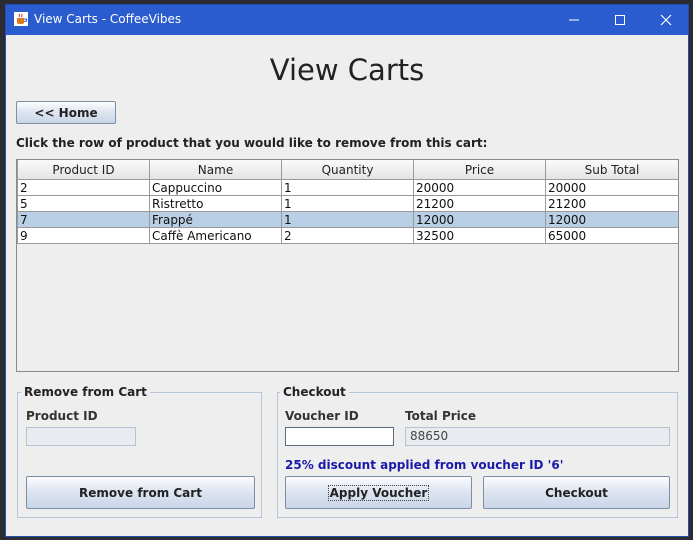  I want to click on cell-product-id: 5, so click(83, 203).